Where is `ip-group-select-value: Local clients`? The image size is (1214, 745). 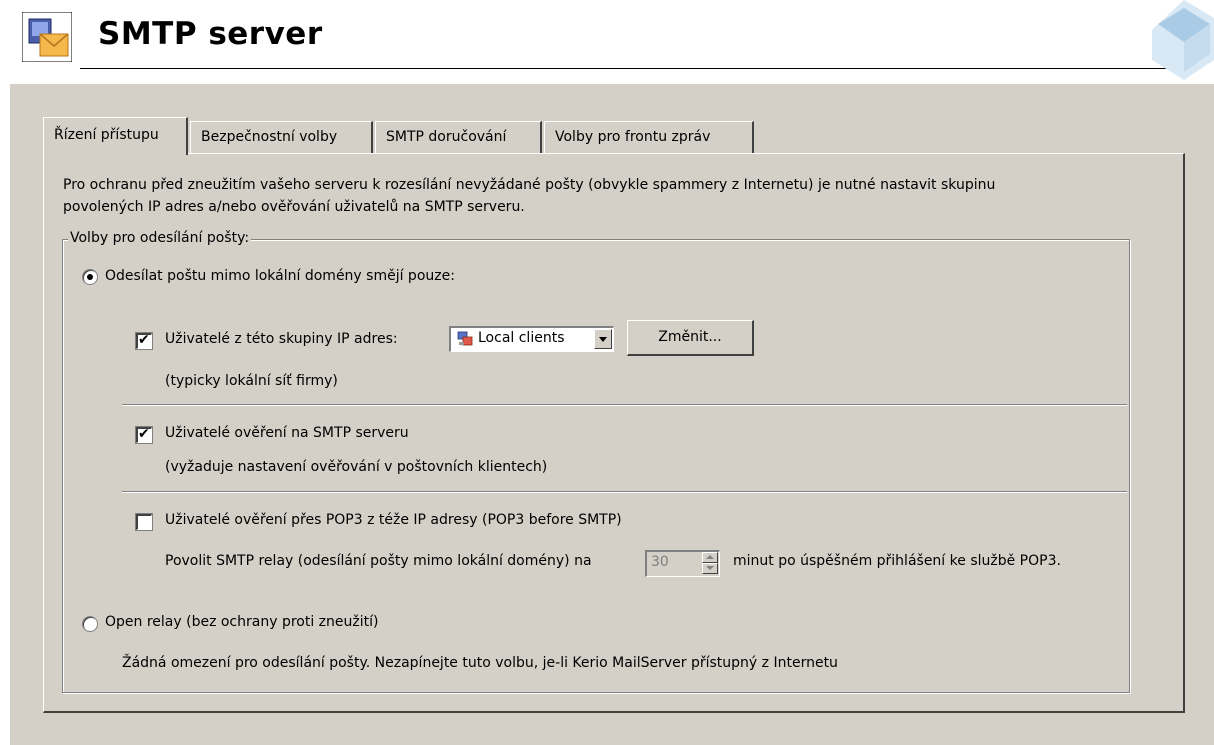
ip-group-select-value: Local clients is located at coordinates (521, 338).